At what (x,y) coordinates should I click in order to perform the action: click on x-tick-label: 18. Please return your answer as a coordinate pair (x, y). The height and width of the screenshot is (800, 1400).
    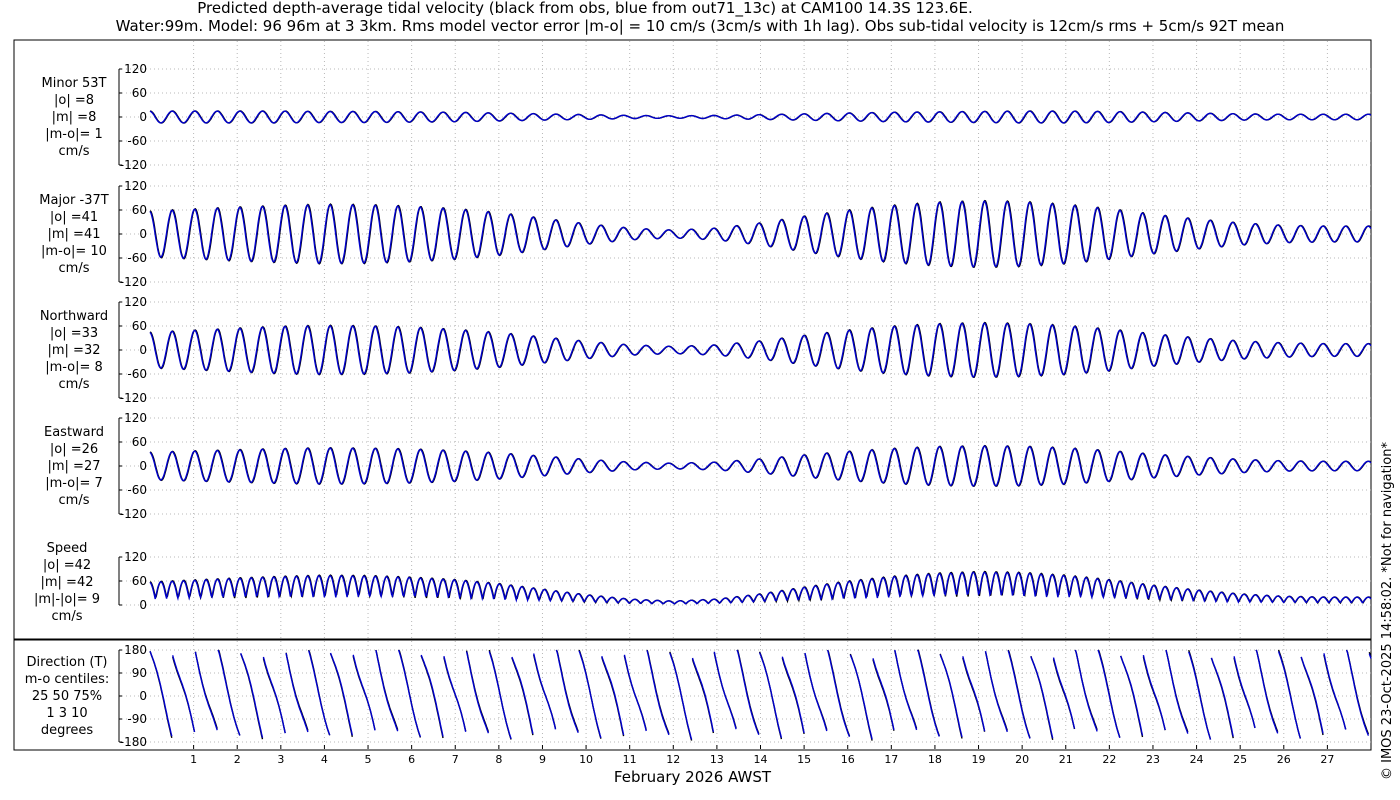
    Looking at the image, I should click on (935, 759).